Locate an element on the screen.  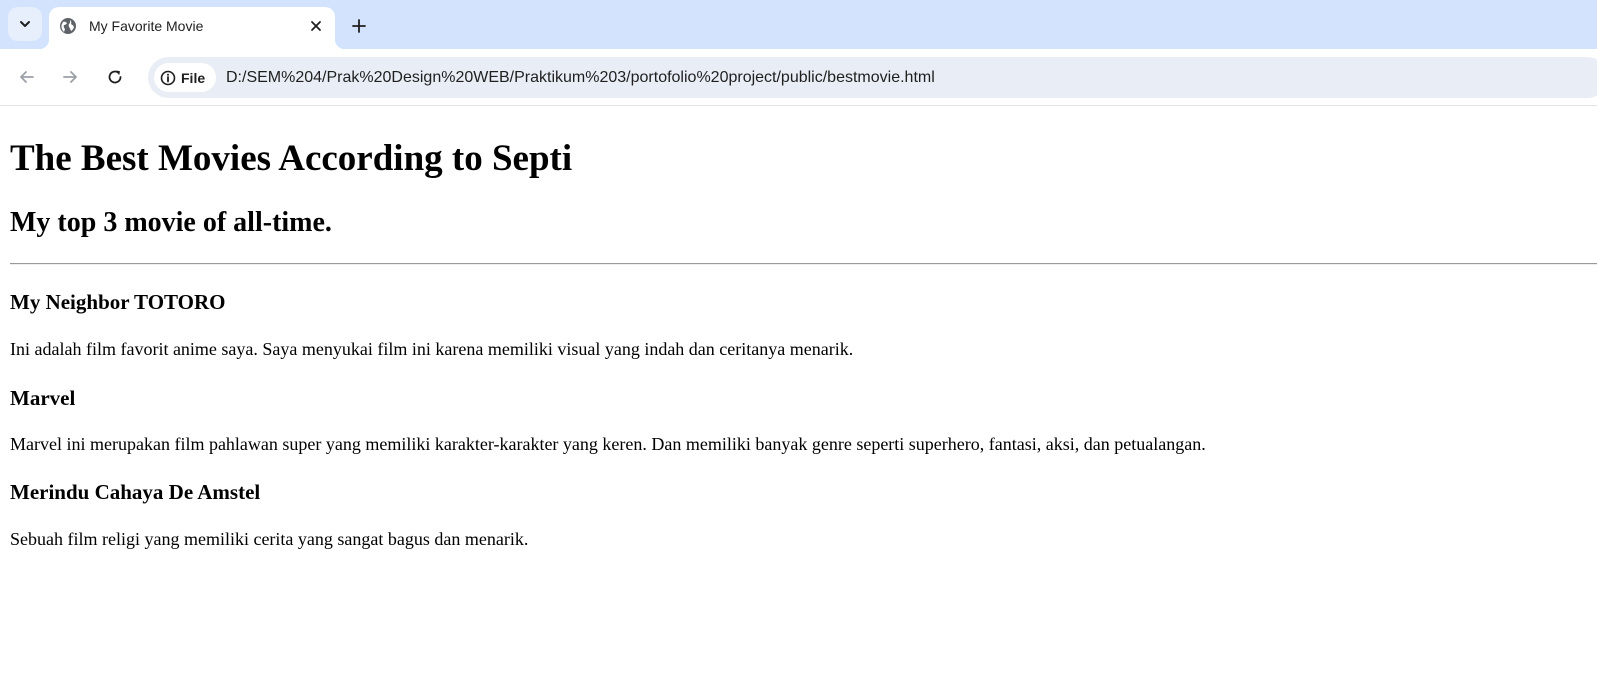
tab-strip: My Favorite Movie is located at coordinates (798, 24).